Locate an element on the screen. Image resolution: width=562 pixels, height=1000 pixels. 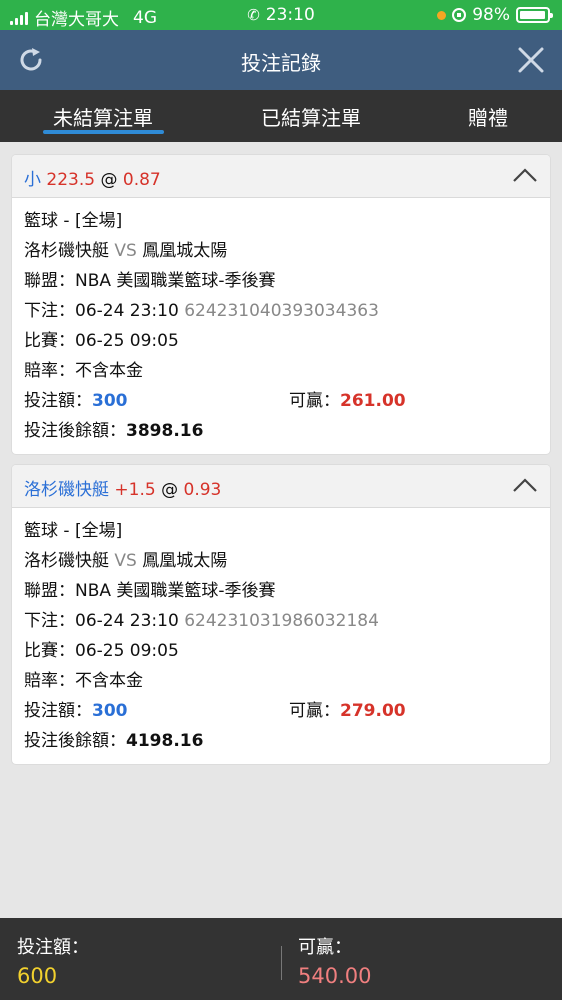
bet-odds: 0.87 is located at coordinates (141, 180).